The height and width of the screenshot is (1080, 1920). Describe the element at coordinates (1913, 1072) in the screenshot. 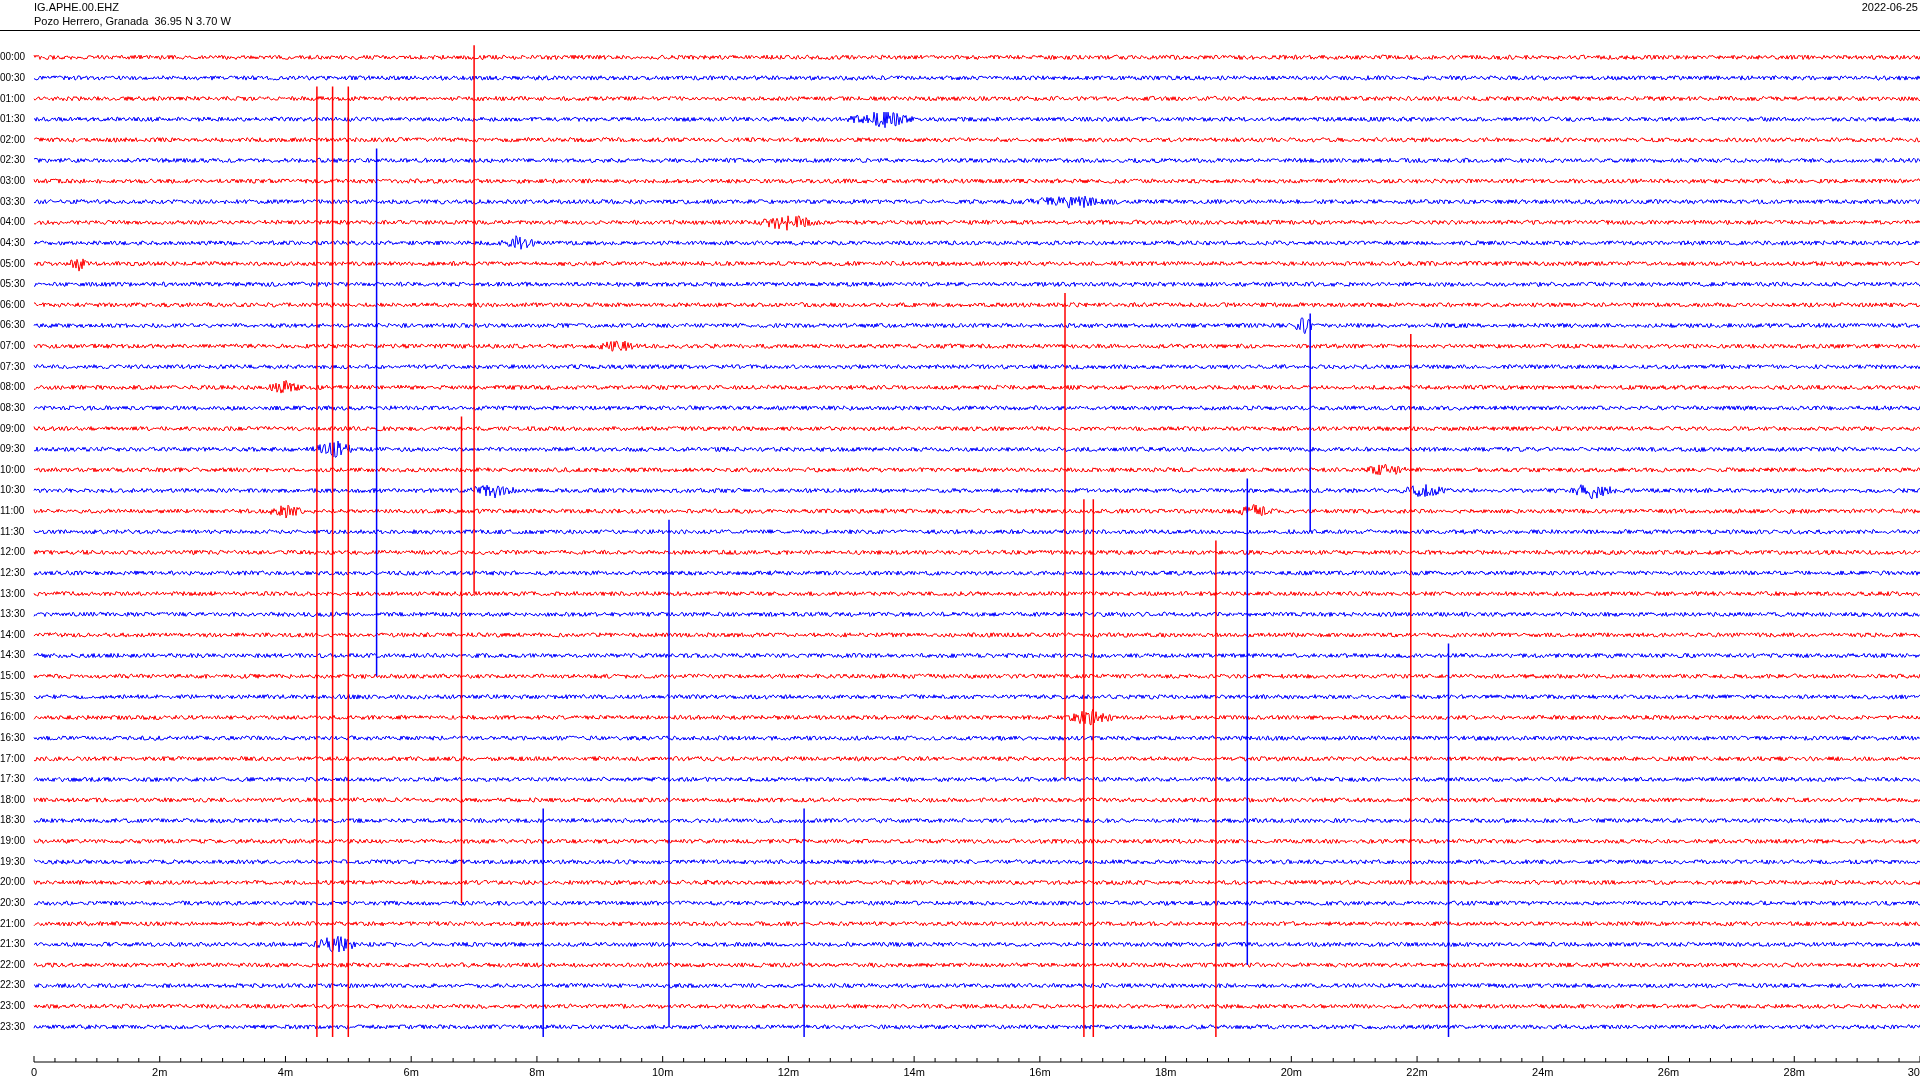

I see `x-tick-label: 30` at that location.